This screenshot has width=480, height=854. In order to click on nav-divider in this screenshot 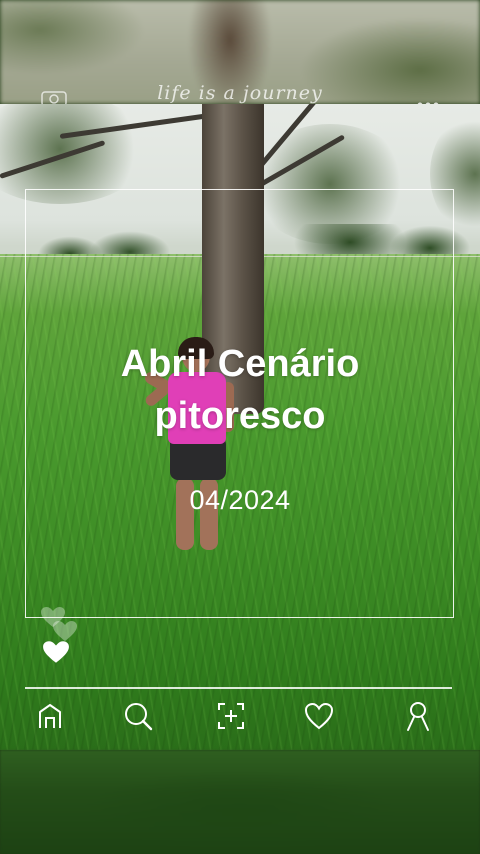, I will do `click(238, 688)`.